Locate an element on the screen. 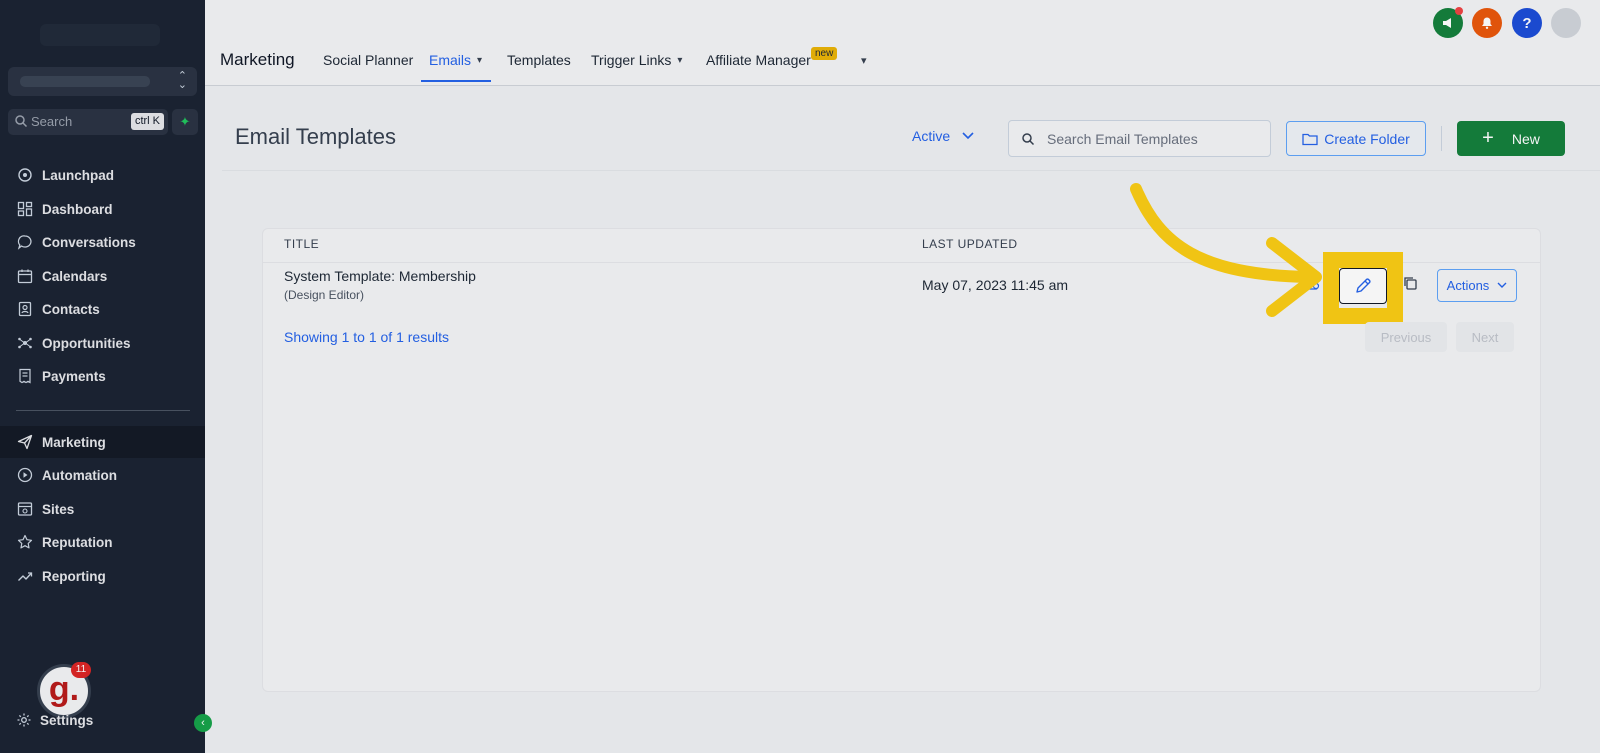 The image size is (1600, 753). sidebar-item-label: Contacts is located at coordinates (71, 309).